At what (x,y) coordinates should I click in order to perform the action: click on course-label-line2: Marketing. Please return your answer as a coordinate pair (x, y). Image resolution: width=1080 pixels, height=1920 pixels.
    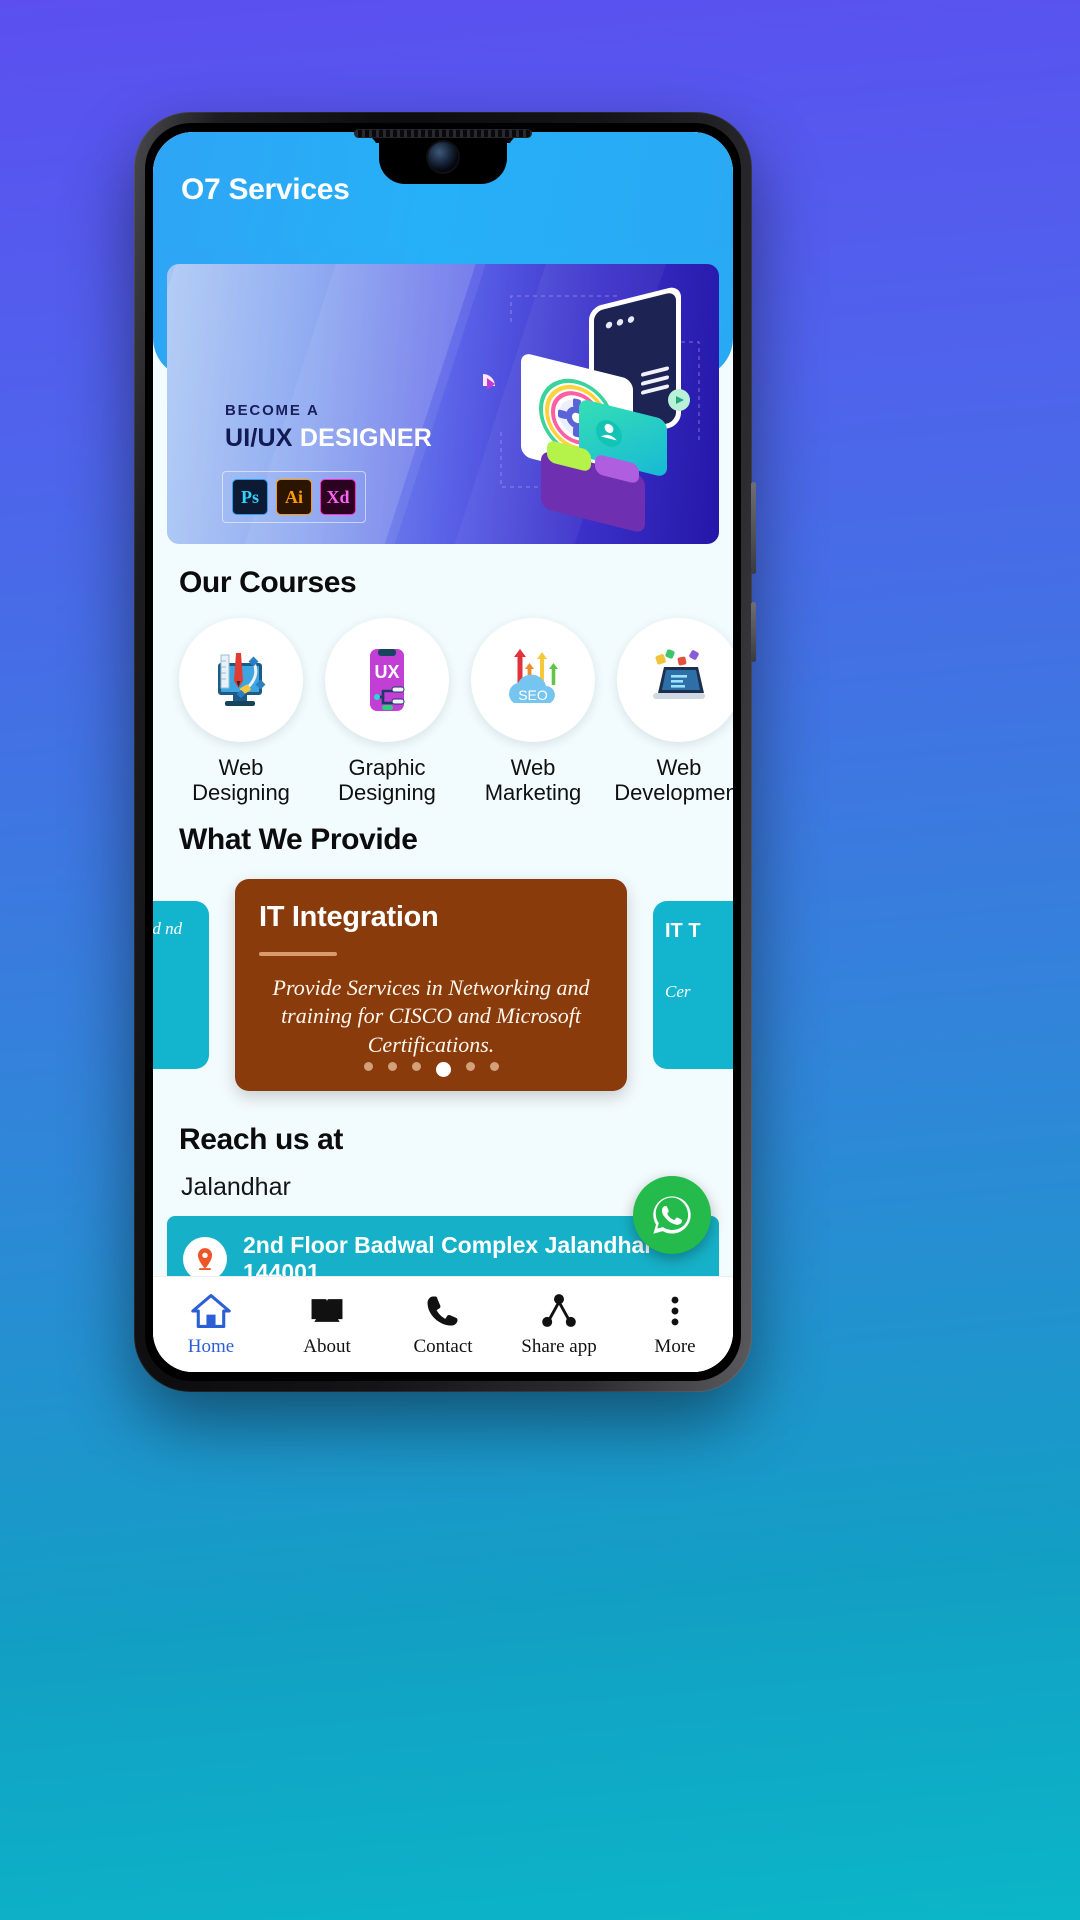
    Looking at the image, I should click on (533, 792).